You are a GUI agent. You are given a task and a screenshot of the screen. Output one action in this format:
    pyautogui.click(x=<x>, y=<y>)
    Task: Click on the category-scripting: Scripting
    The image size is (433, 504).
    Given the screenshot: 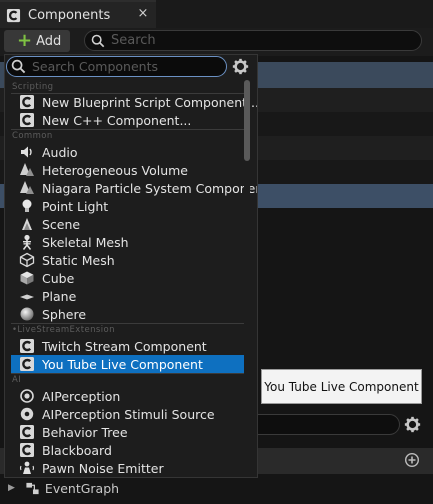 What is the action you would take?
    pyautogui.click(x=33, y=87)
    